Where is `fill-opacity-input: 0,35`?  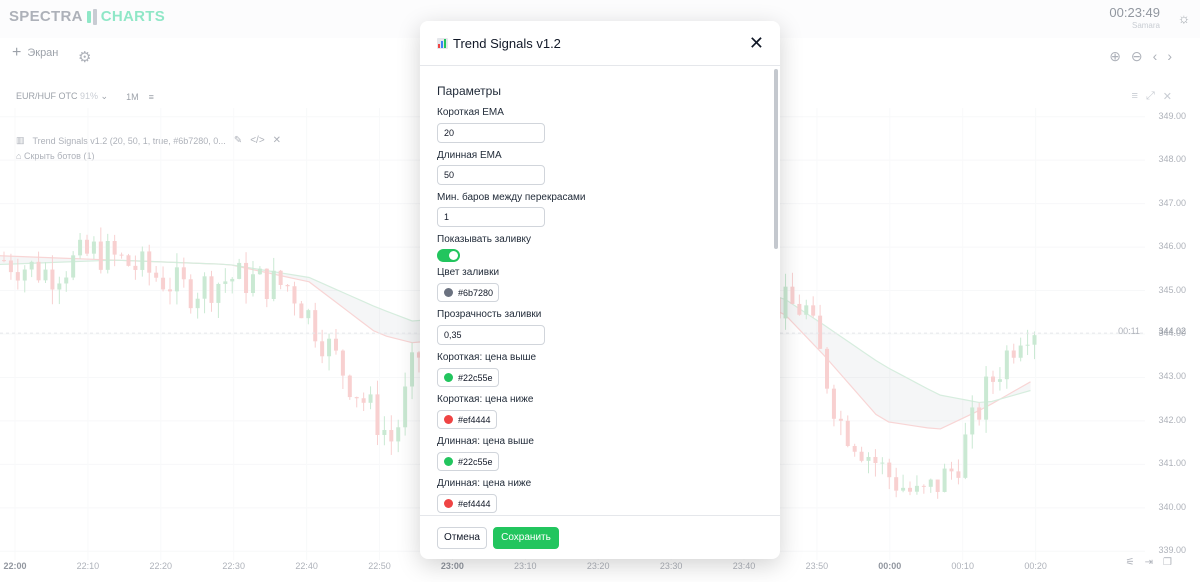 fill-opacity-input: 0,35 is located at coordinates (491, 335).